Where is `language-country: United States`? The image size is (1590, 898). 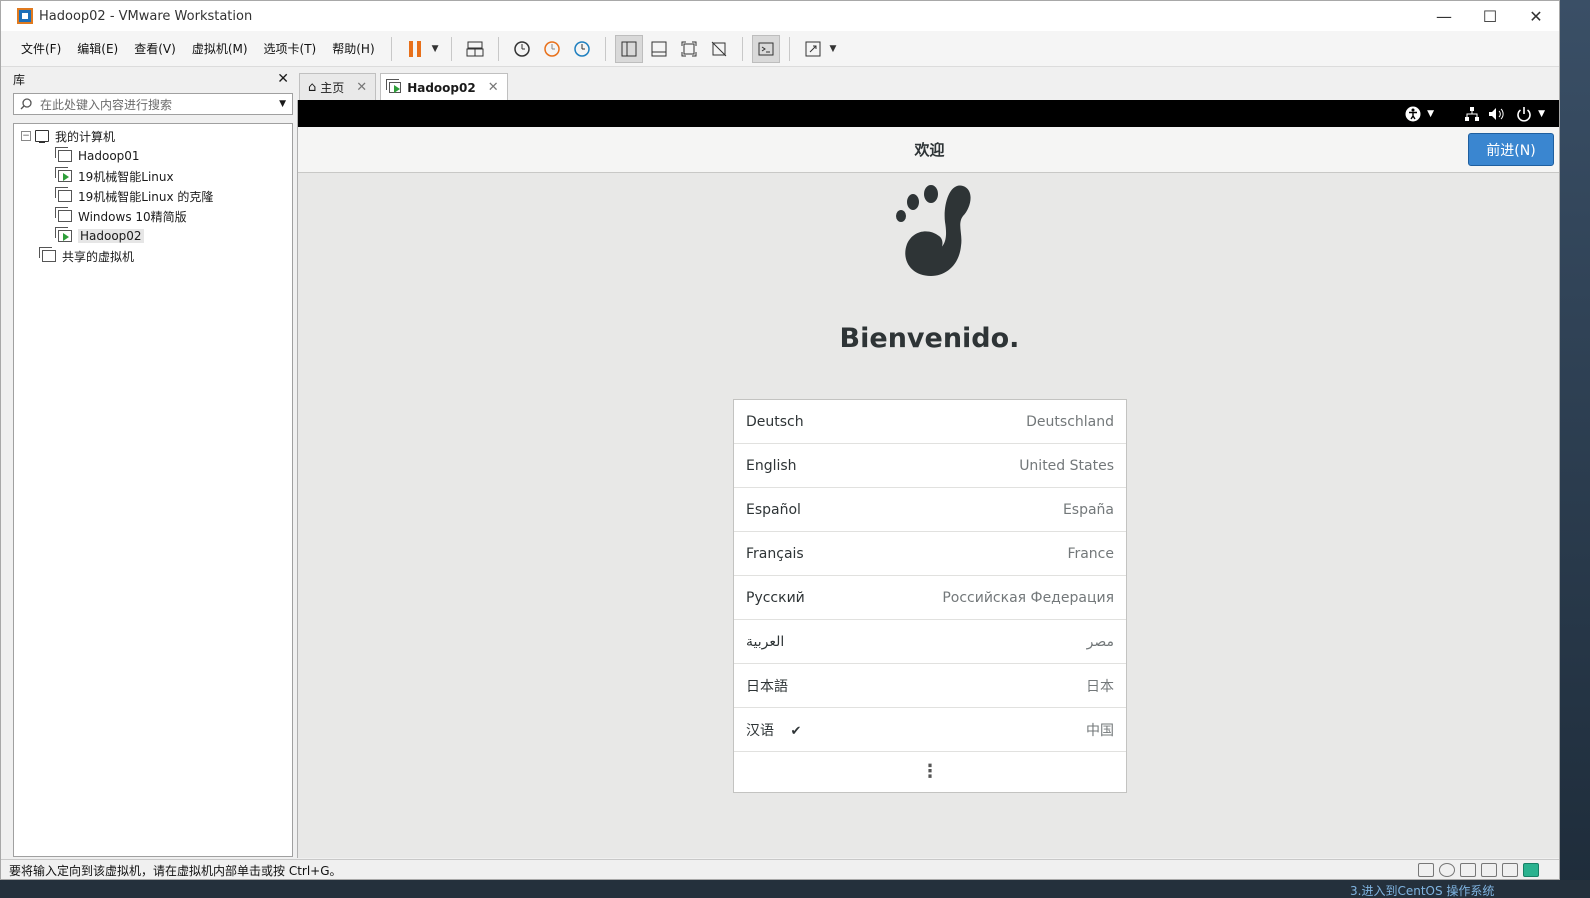
language-country: United States is located at coordinates (1066, 465).